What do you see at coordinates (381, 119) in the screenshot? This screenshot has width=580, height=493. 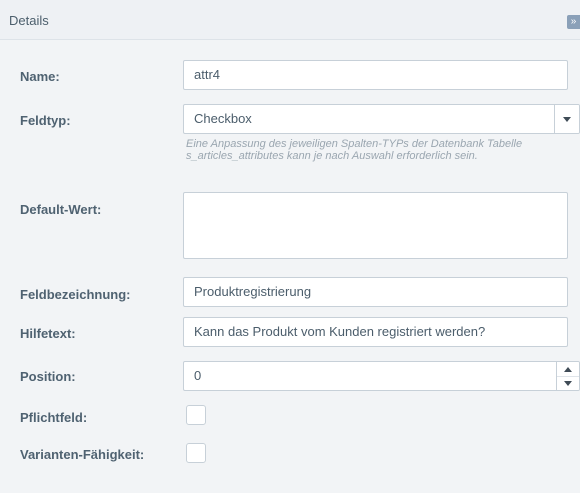 I see `field-type-select: Checkbox` at bounding box center [381, 119].